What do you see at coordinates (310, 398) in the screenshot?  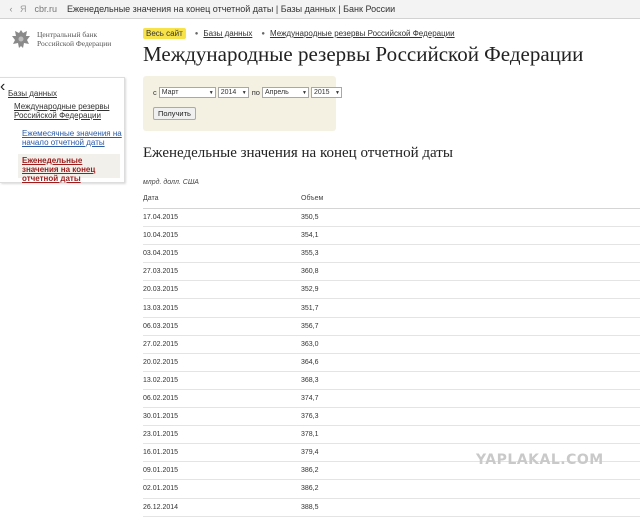 I see `cell-volume: 374,7` at bounding box center [310, 398].